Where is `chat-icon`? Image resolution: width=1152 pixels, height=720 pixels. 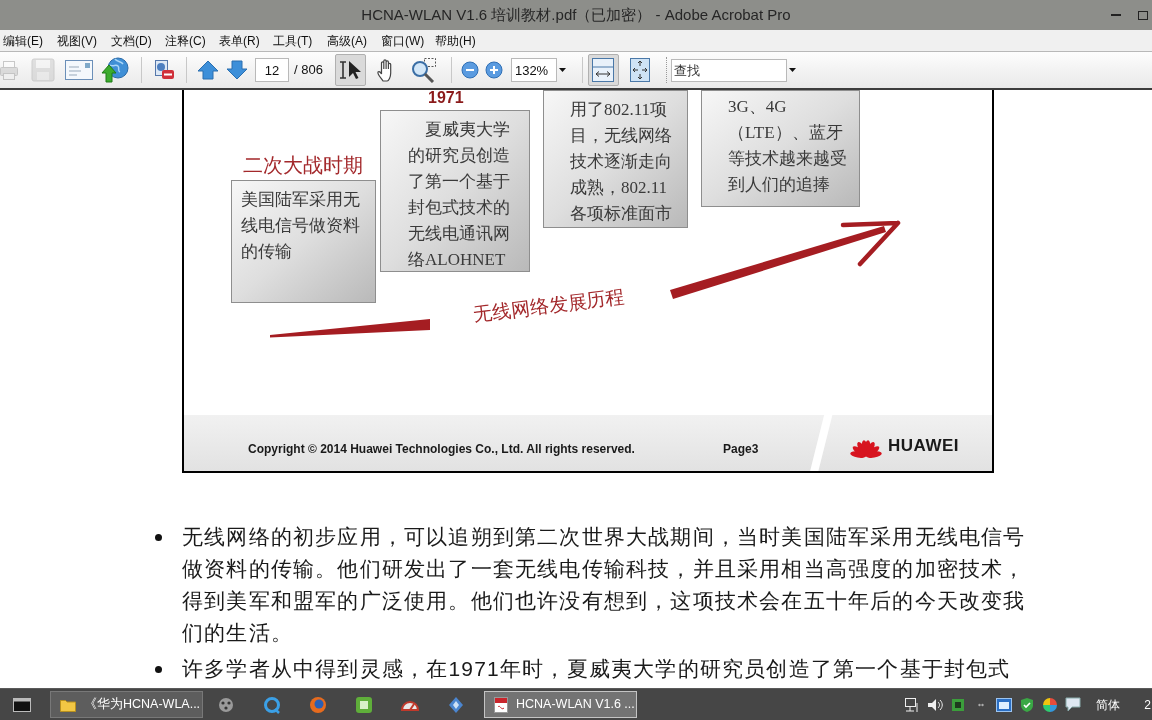 chat-icon is located at coordinates (1072, 704).